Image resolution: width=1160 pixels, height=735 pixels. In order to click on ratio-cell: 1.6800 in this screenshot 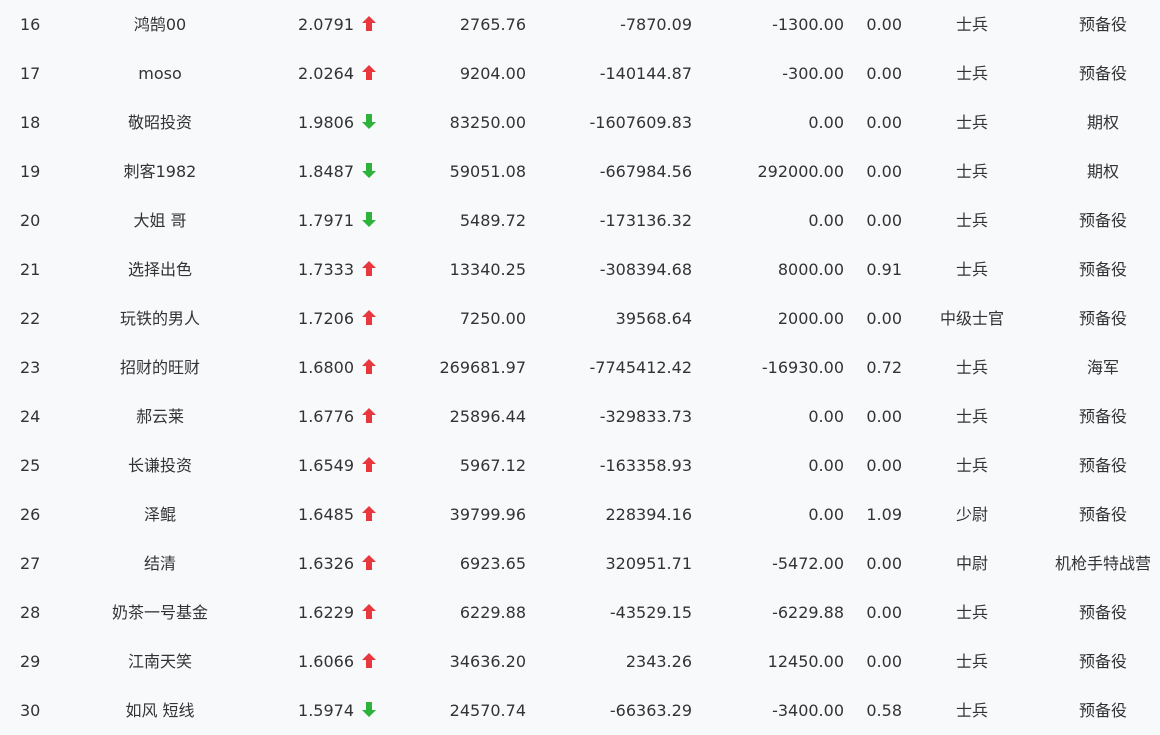, I will do `click(326, 367)`.